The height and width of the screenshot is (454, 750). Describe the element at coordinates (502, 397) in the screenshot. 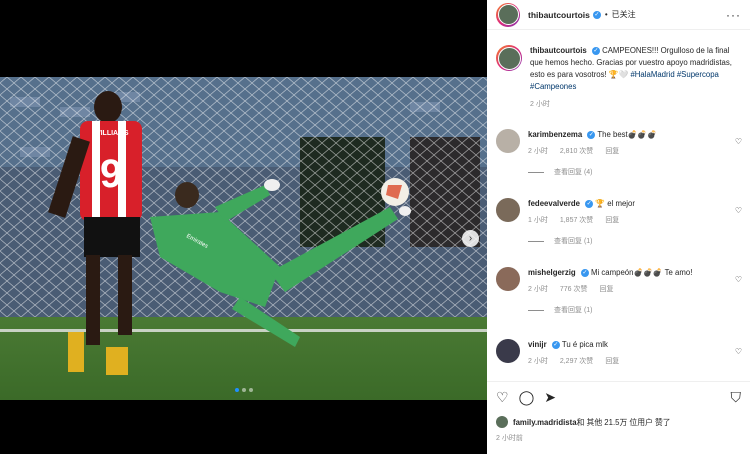

I see `like-icon: ♡` at that location.